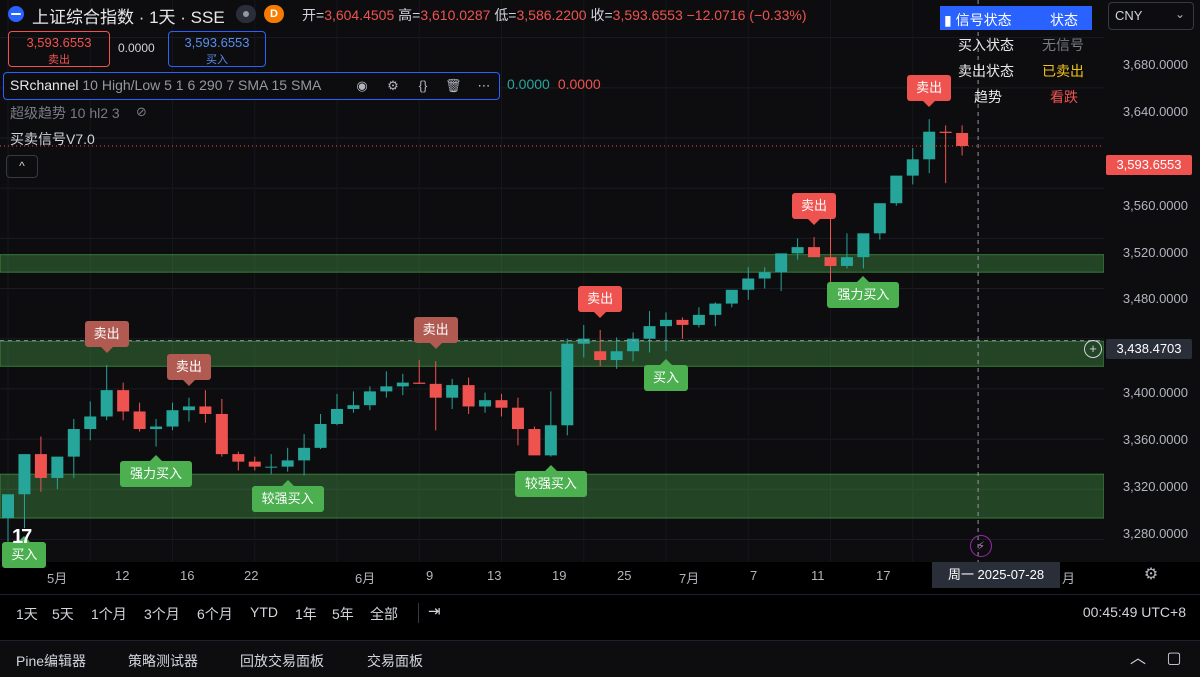 The width and height of the screenshot is (1200, 677). Describe the element at coordinates (187, 575) in the screenshot. I see `time-label: 16` at that location.